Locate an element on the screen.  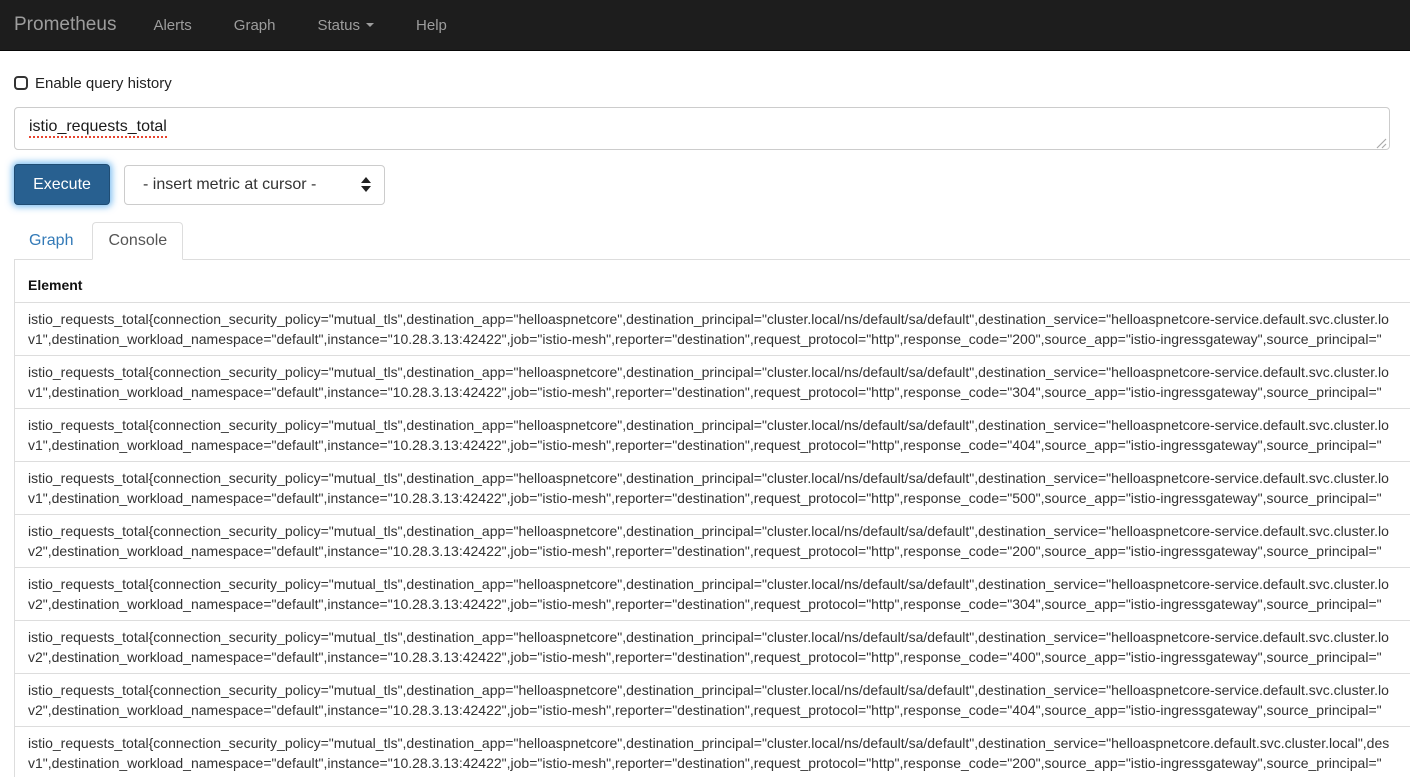
chevron-down-icon is located at coordinates (370, 25).